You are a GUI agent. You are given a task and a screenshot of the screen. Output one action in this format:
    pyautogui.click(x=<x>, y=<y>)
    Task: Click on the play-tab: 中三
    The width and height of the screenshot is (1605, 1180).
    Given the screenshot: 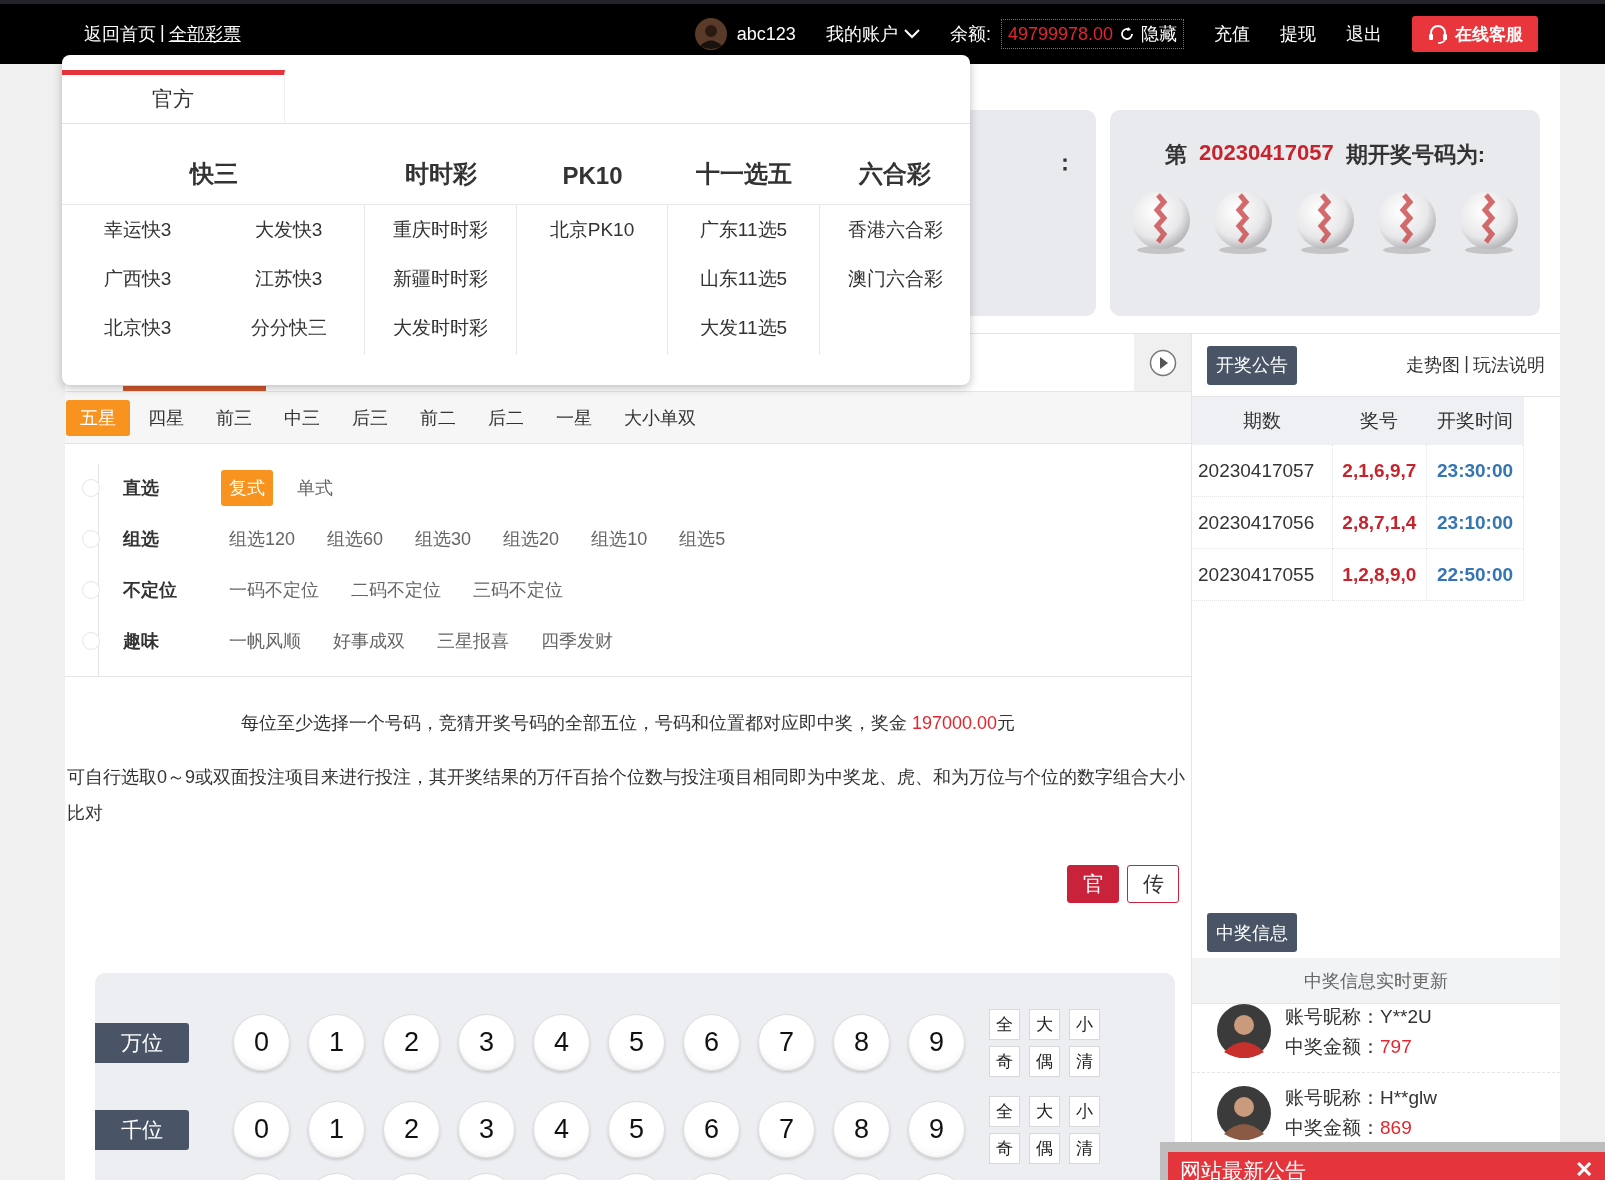 What is the action you would take?
    pyautogui.click(x=302, y=417)
    